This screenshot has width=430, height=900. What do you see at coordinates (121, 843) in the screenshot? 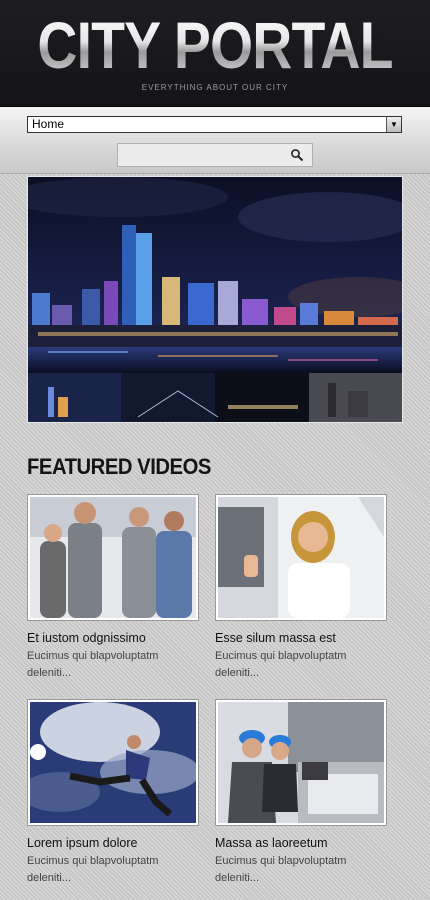
I see `video-title: Lorem ipsum dolore` at bounding box center [121, 843].